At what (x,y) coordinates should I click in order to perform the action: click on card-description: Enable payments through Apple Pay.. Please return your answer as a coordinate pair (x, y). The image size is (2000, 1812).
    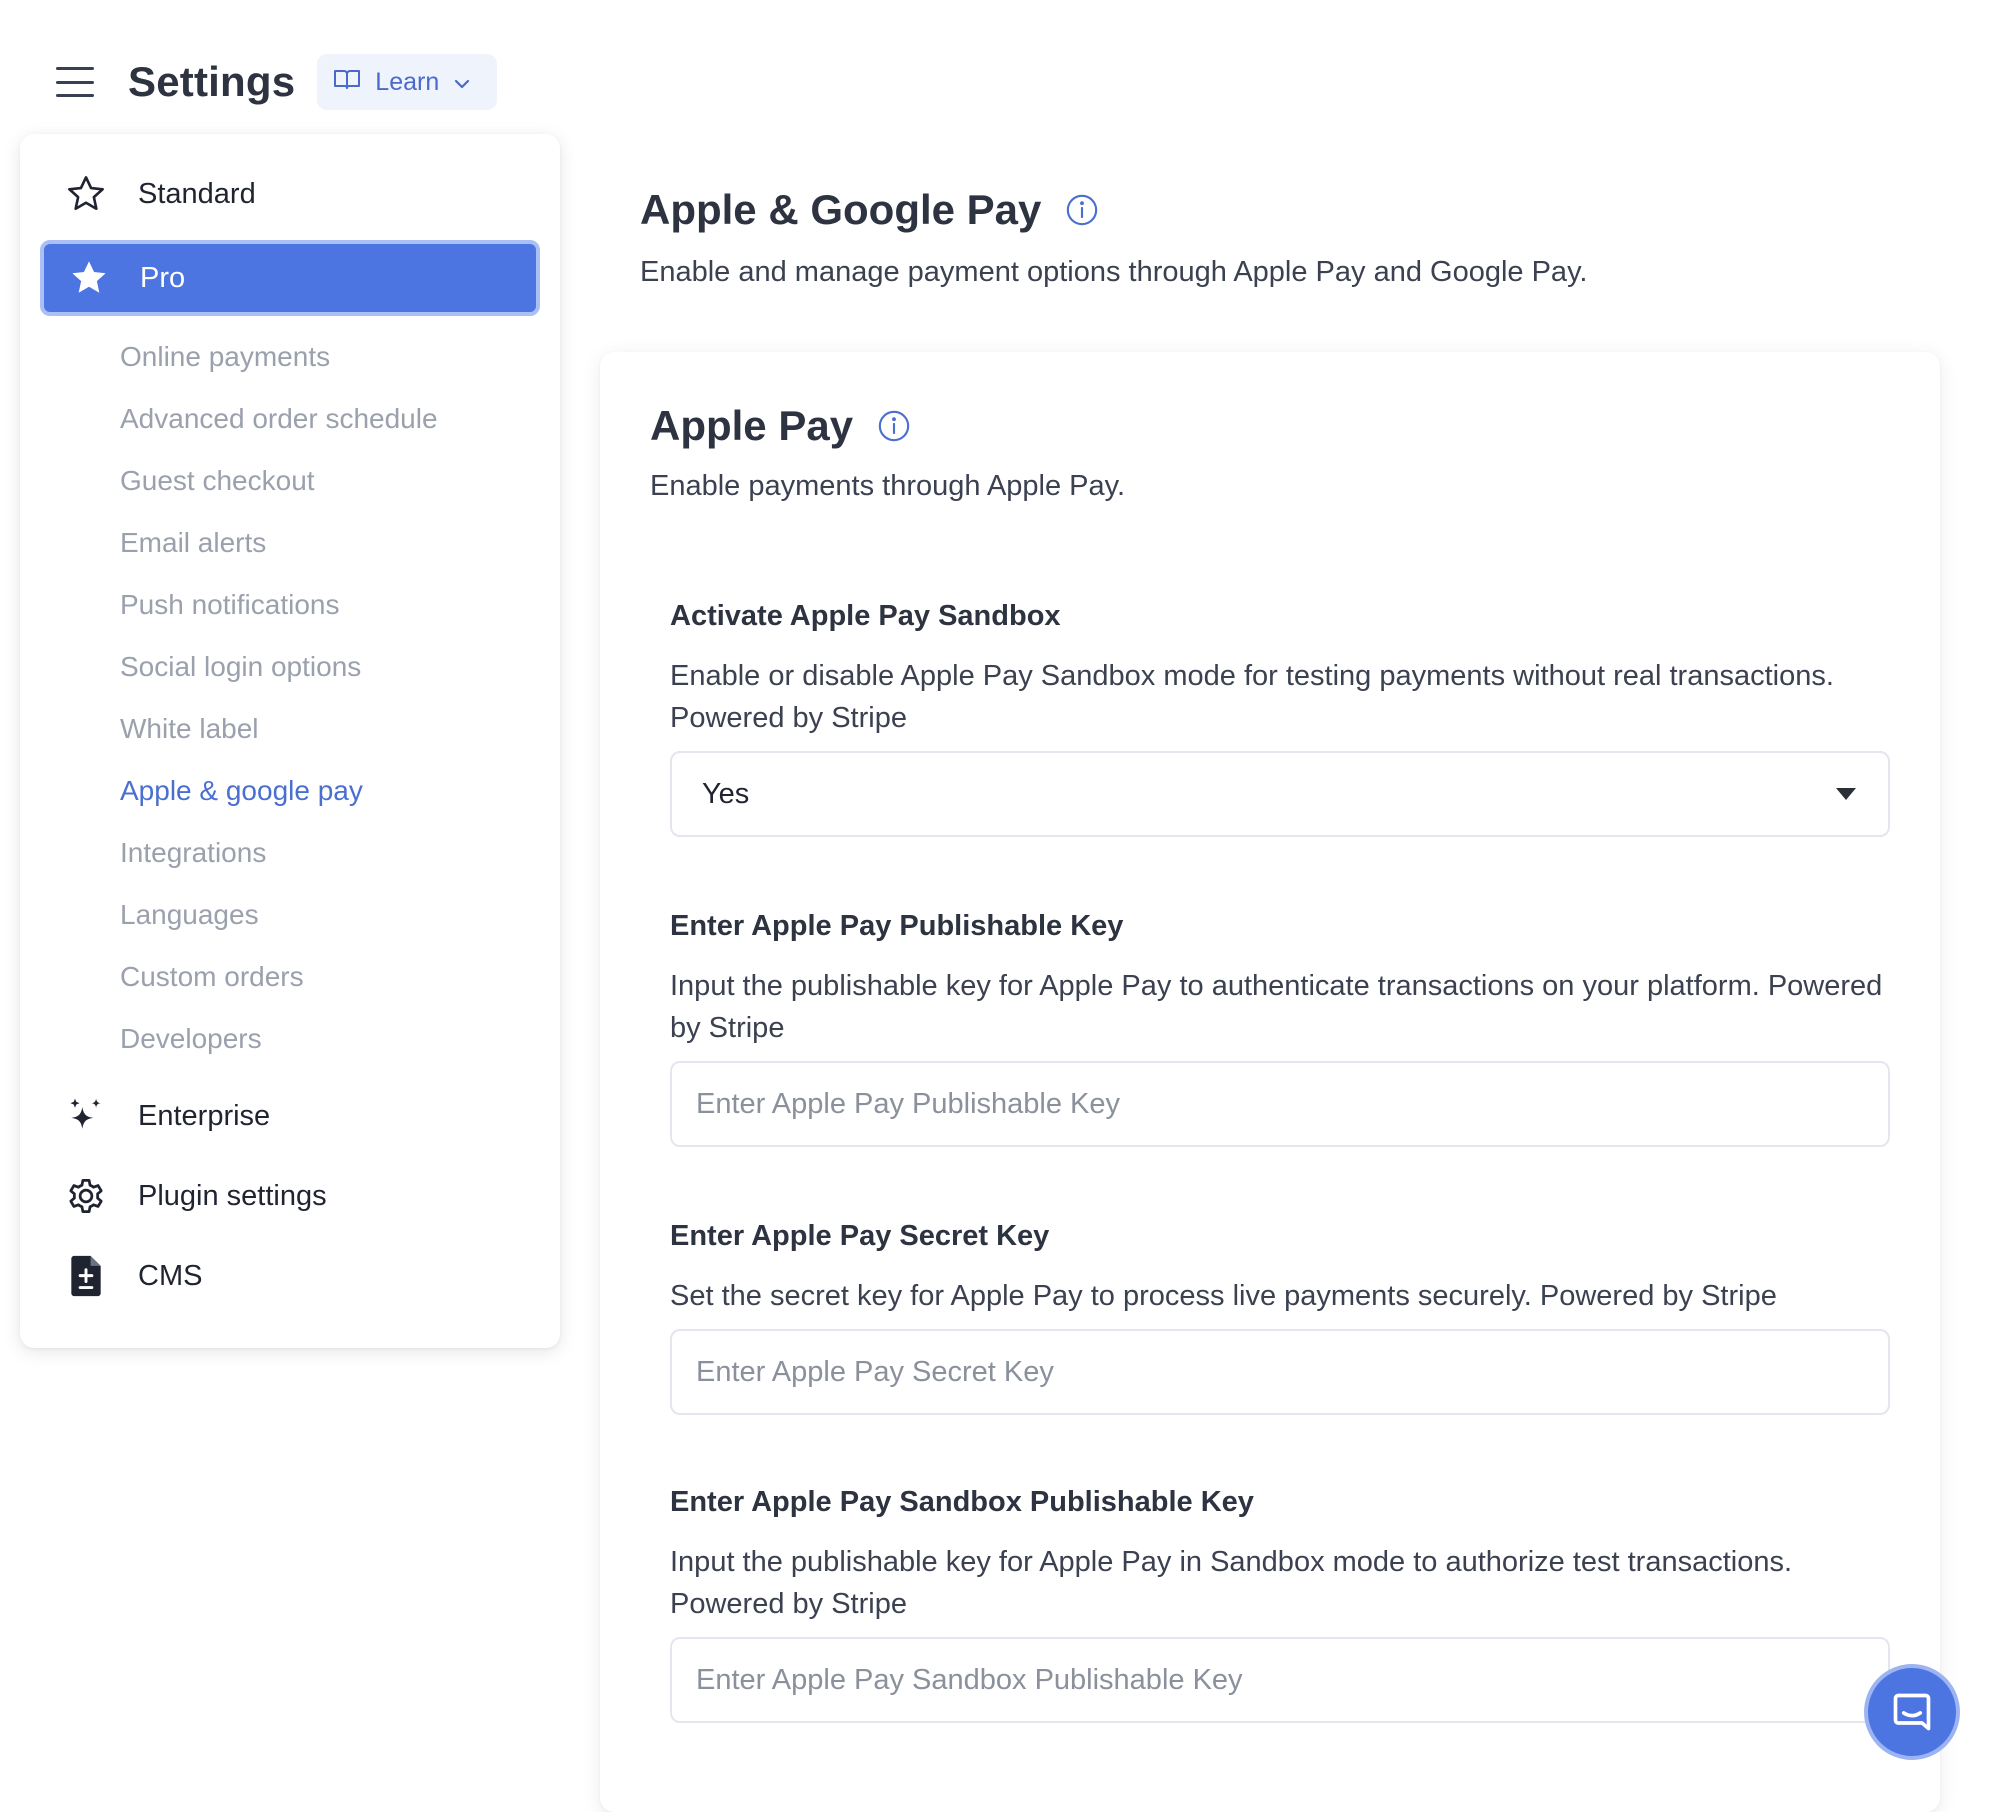
    Looking at the image, I should click on (888, 486).